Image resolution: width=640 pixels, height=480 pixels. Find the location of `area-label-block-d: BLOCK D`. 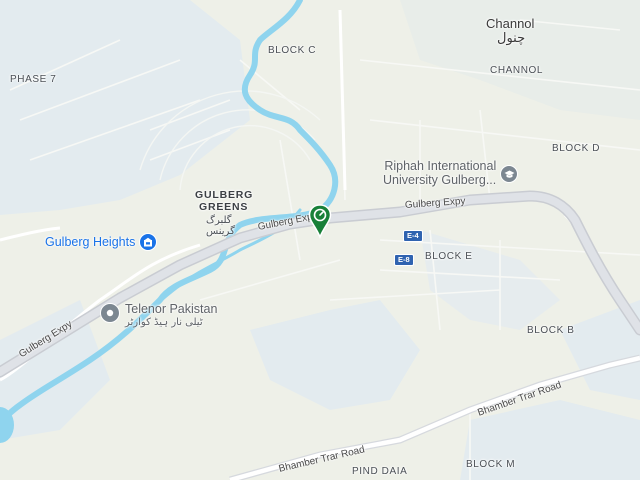

area-label-block-d: BLOCK D is located at coordinates (576, 148).